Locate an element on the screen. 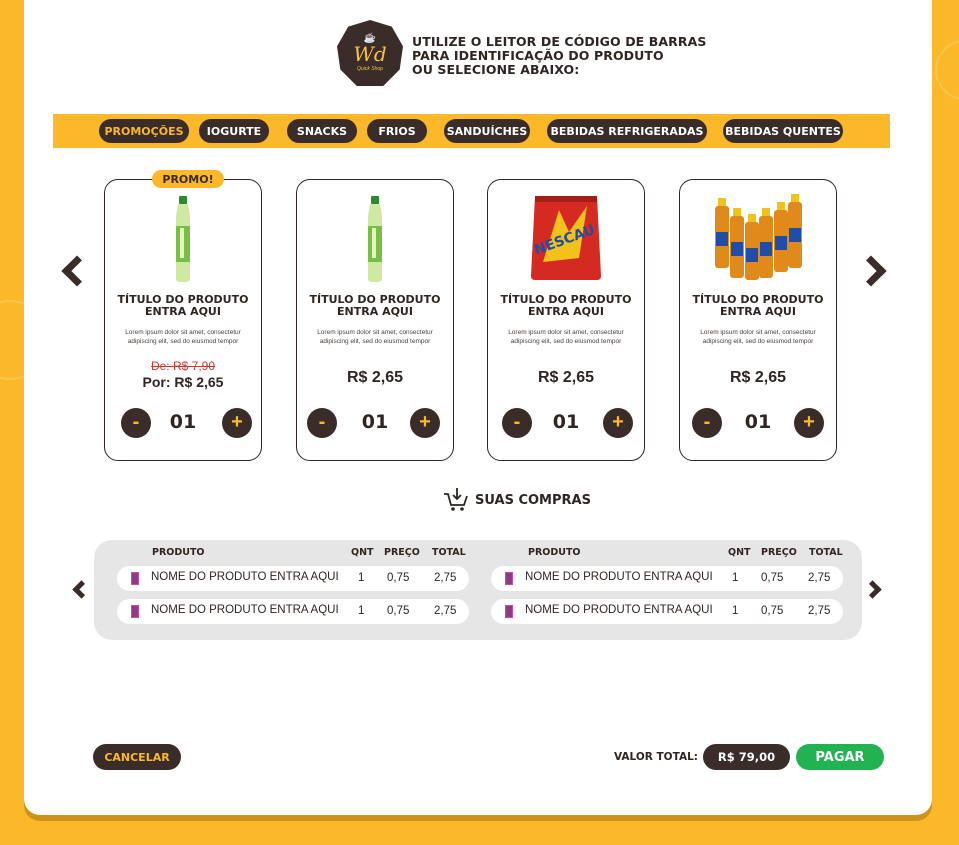 Image resolution: width=959 pixels, height=845 pixels. cancel-button: CANCELAR is located at coordinates (137, 757).